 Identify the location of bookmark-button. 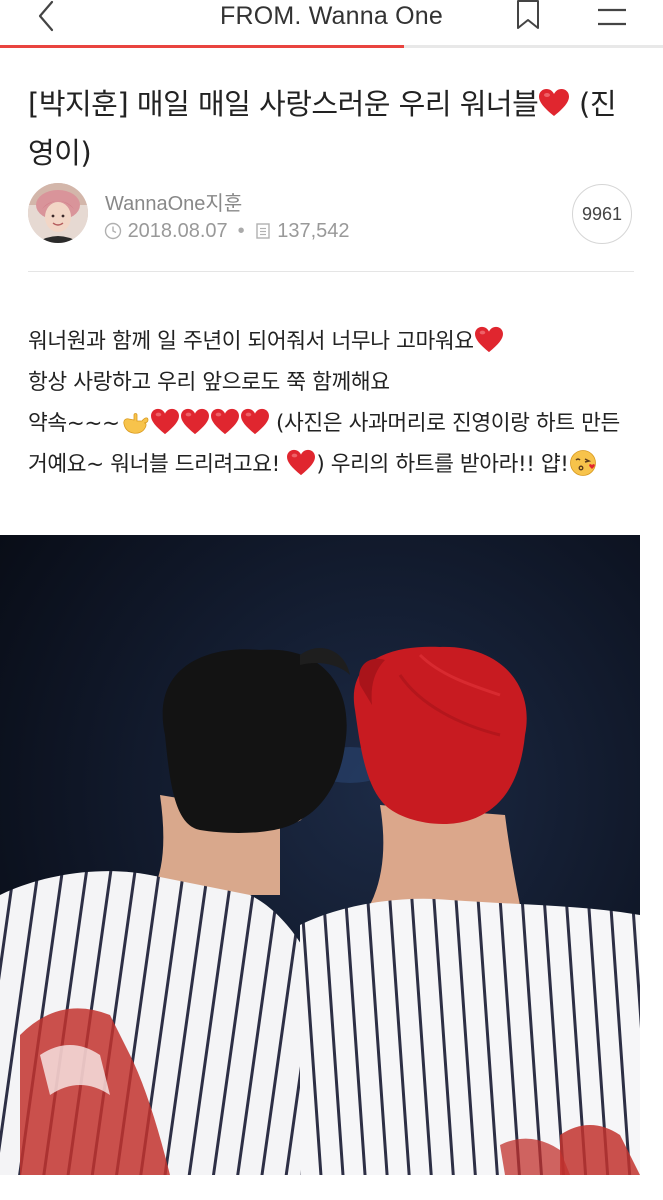
(528, 18).